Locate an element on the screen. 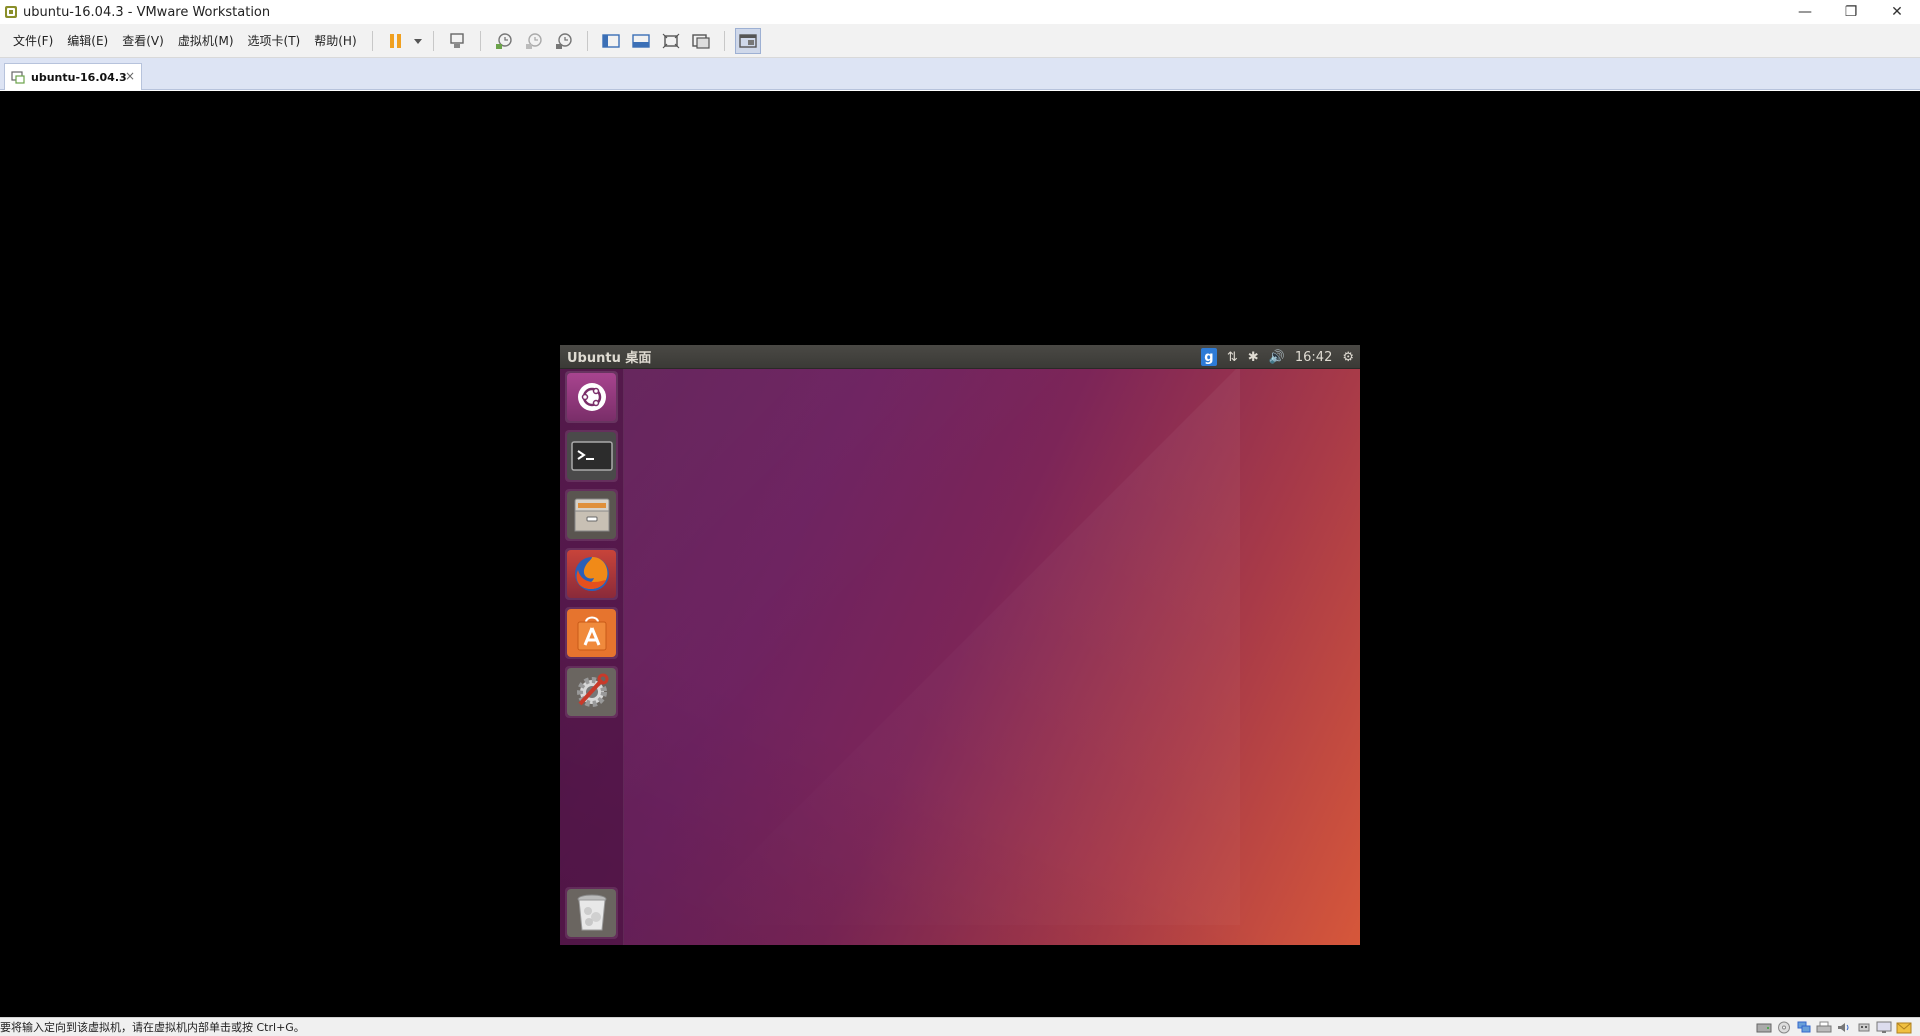 This screenshot has height=1036, width=1920. network-icon is located at coordinates (1804, 1027).